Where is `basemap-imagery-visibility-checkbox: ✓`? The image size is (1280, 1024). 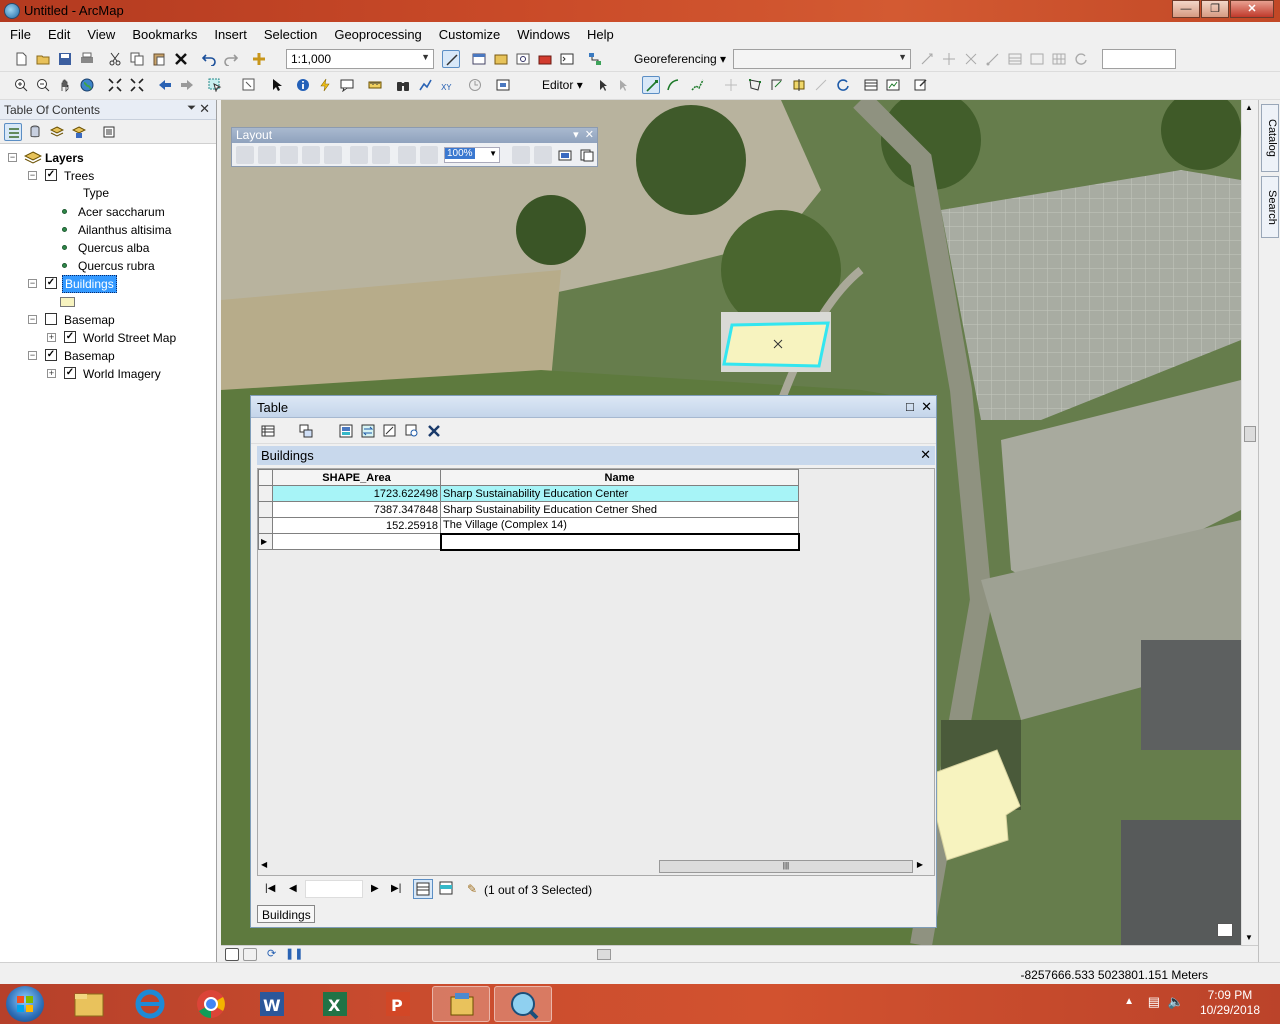 basemap-imagery-visibility-checkbox: ✓ is located at coordinates (51, 355).